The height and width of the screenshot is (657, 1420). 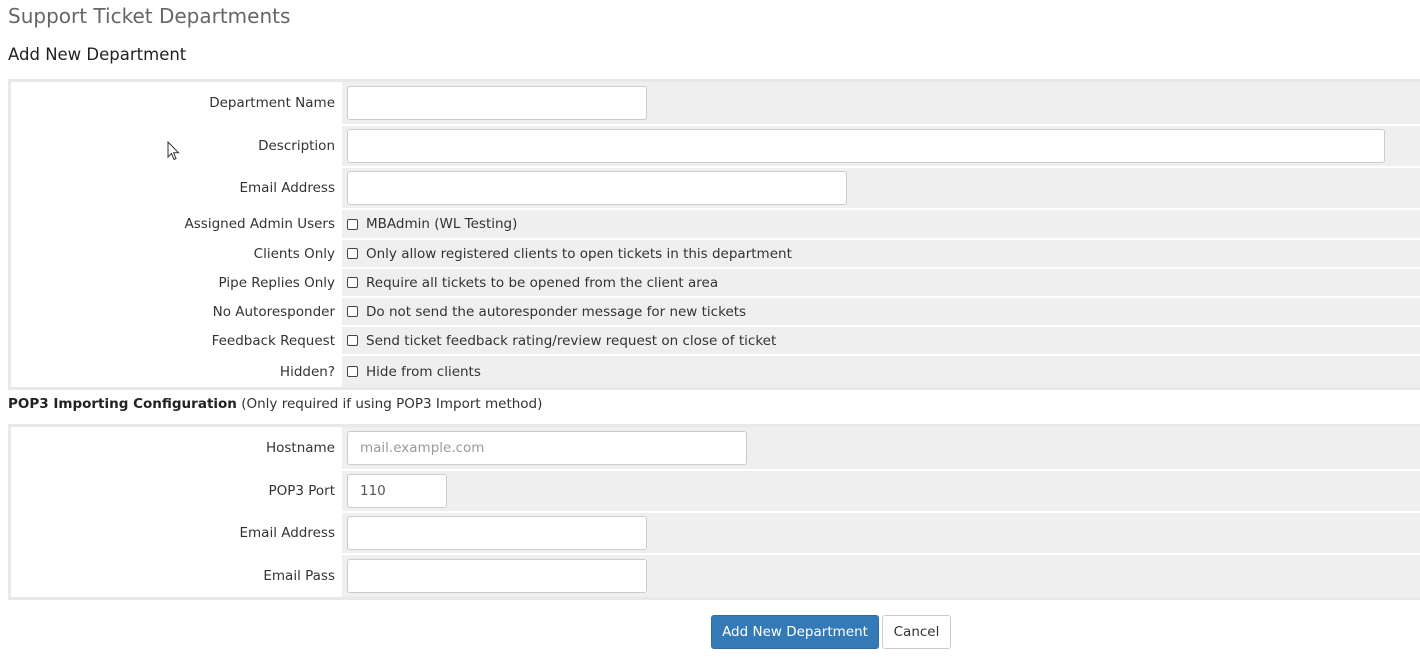 What do you see at coordinates (352, 282) in the screenshot?
I see `pipe-replies-only-checkbox` at bounding box center [352, 282].